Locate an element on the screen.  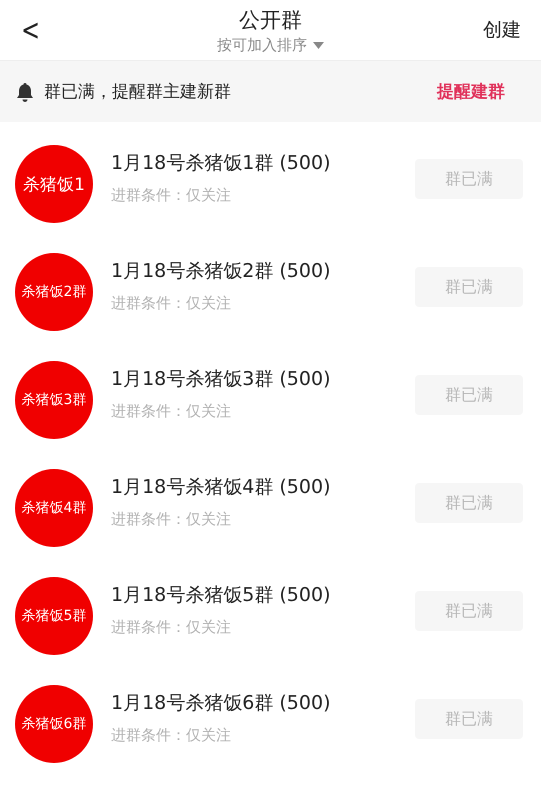
create-button: 创建 is located at coordinates (502, 30).